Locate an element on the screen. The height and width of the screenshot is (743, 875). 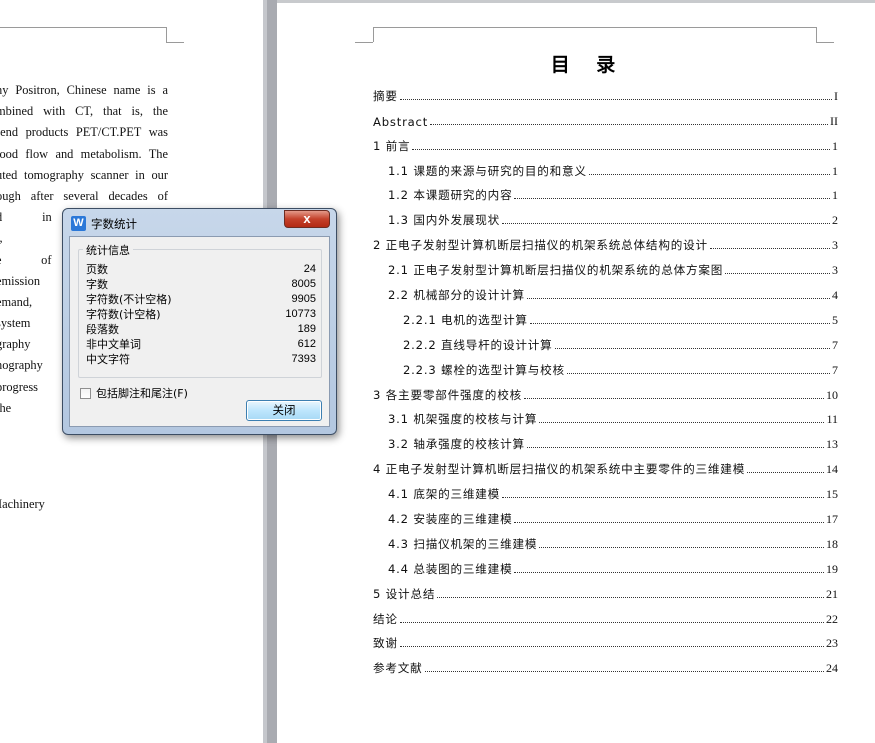
stat-value: 9905 is located at coordinates (303, 299).